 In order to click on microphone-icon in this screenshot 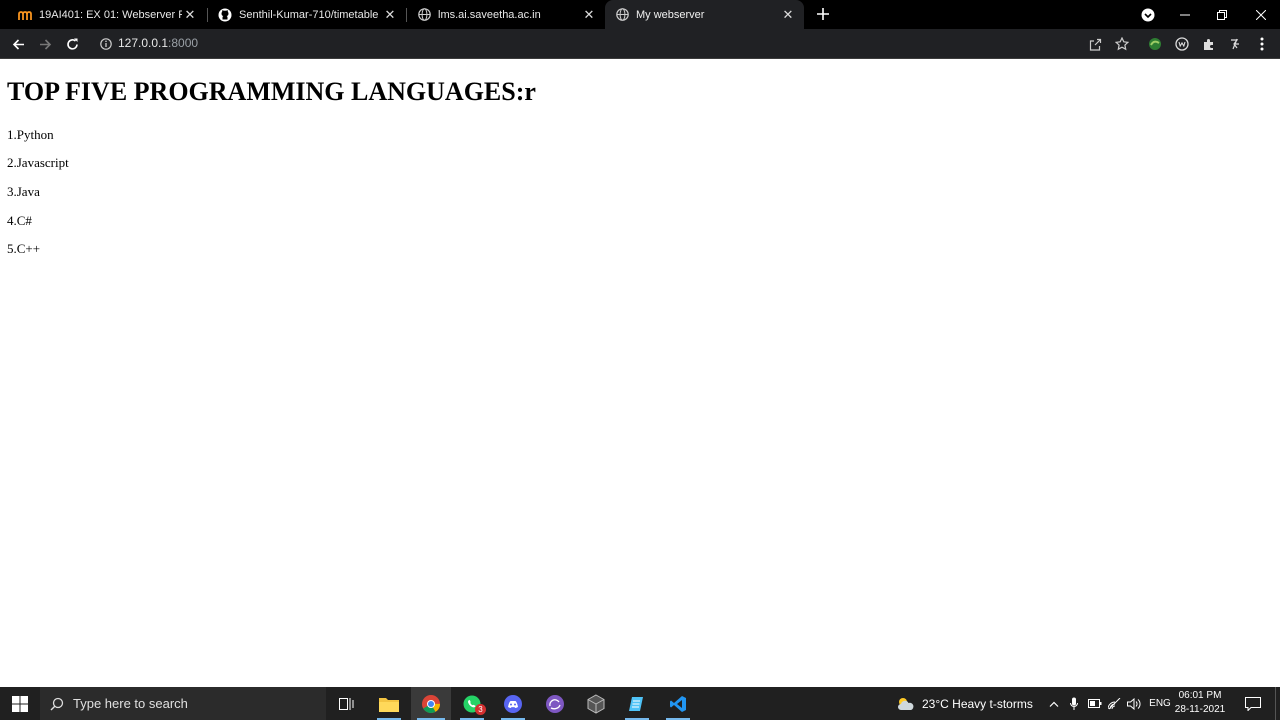, I will do `click(1074, 703)`.